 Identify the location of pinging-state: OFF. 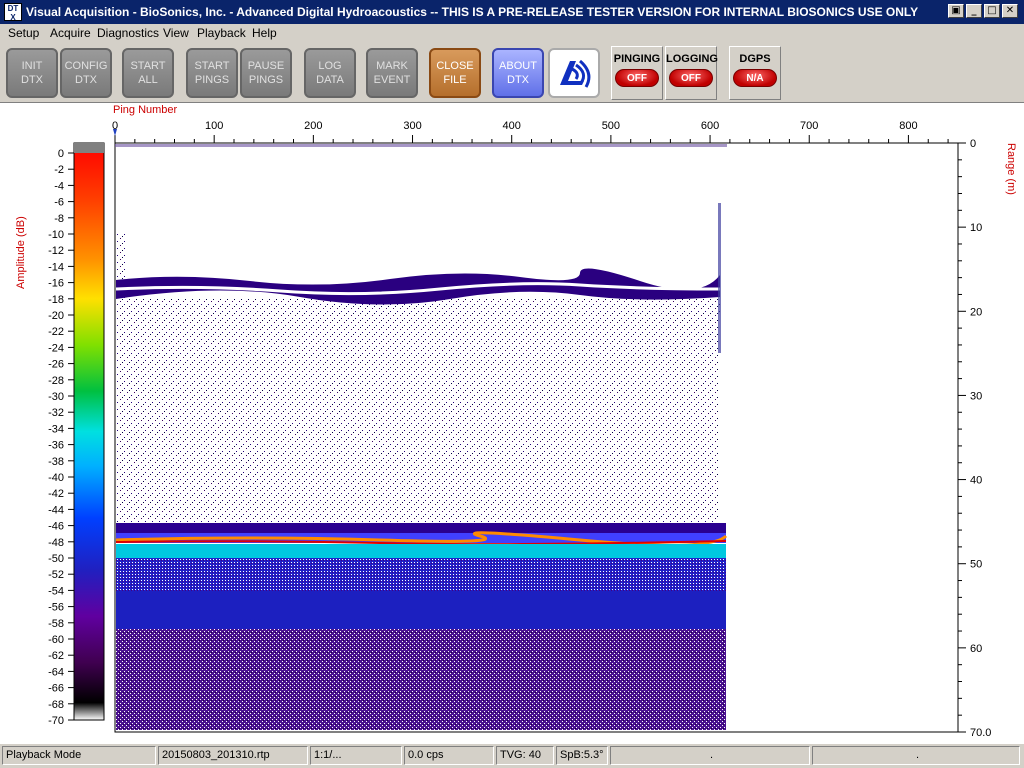
(637, 78).